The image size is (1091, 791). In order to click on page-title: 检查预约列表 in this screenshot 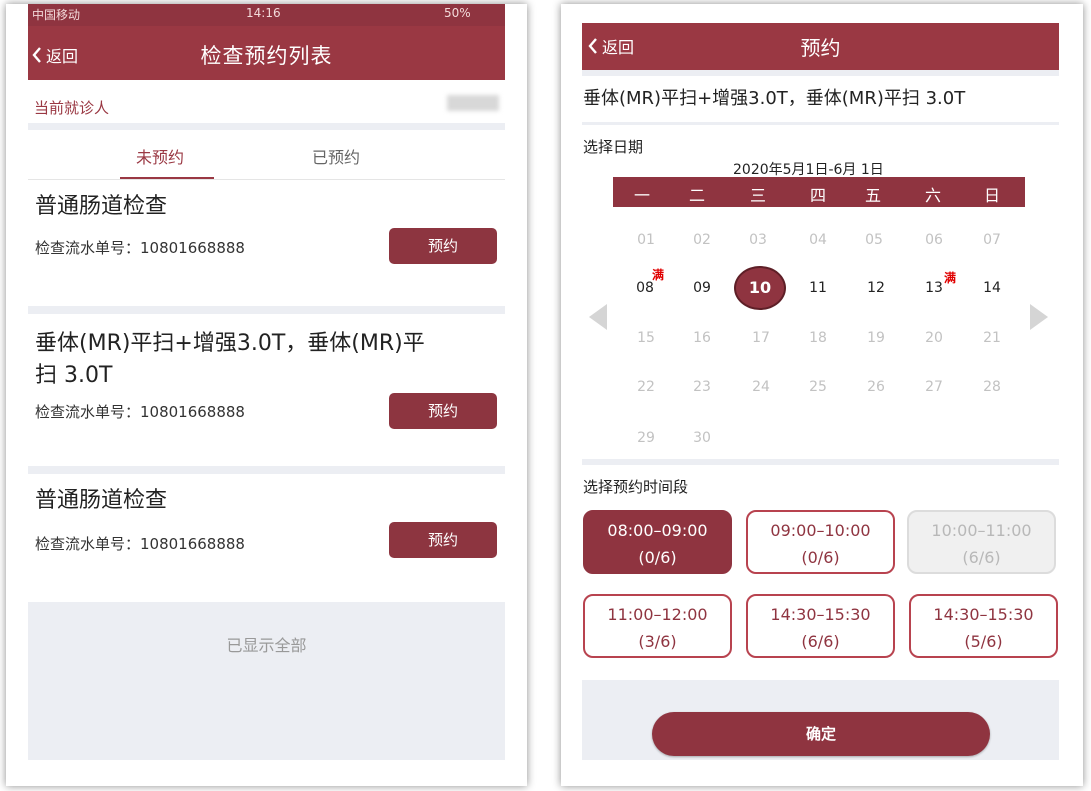, I will do `click(266, 56)`.